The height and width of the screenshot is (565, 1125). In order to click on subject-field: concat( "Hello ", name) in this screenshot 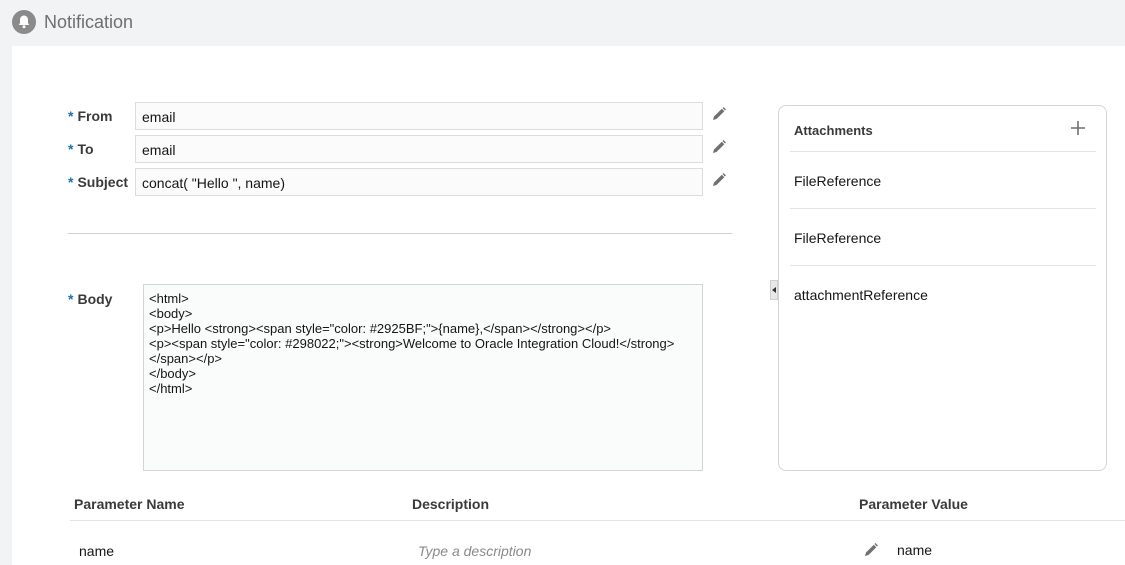, I will do `click(419, 182)`.